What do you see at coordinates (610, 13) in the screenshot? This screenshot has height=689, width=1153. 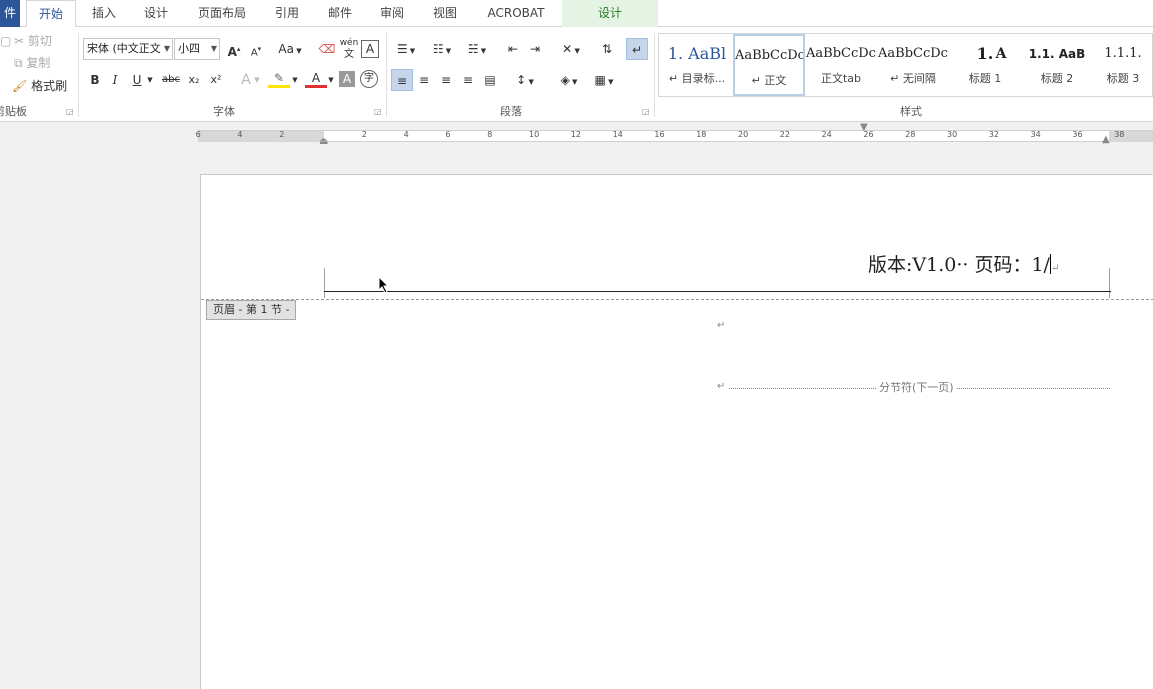 I see `tab-header-design: 设计` at bounding box center [610, 13].